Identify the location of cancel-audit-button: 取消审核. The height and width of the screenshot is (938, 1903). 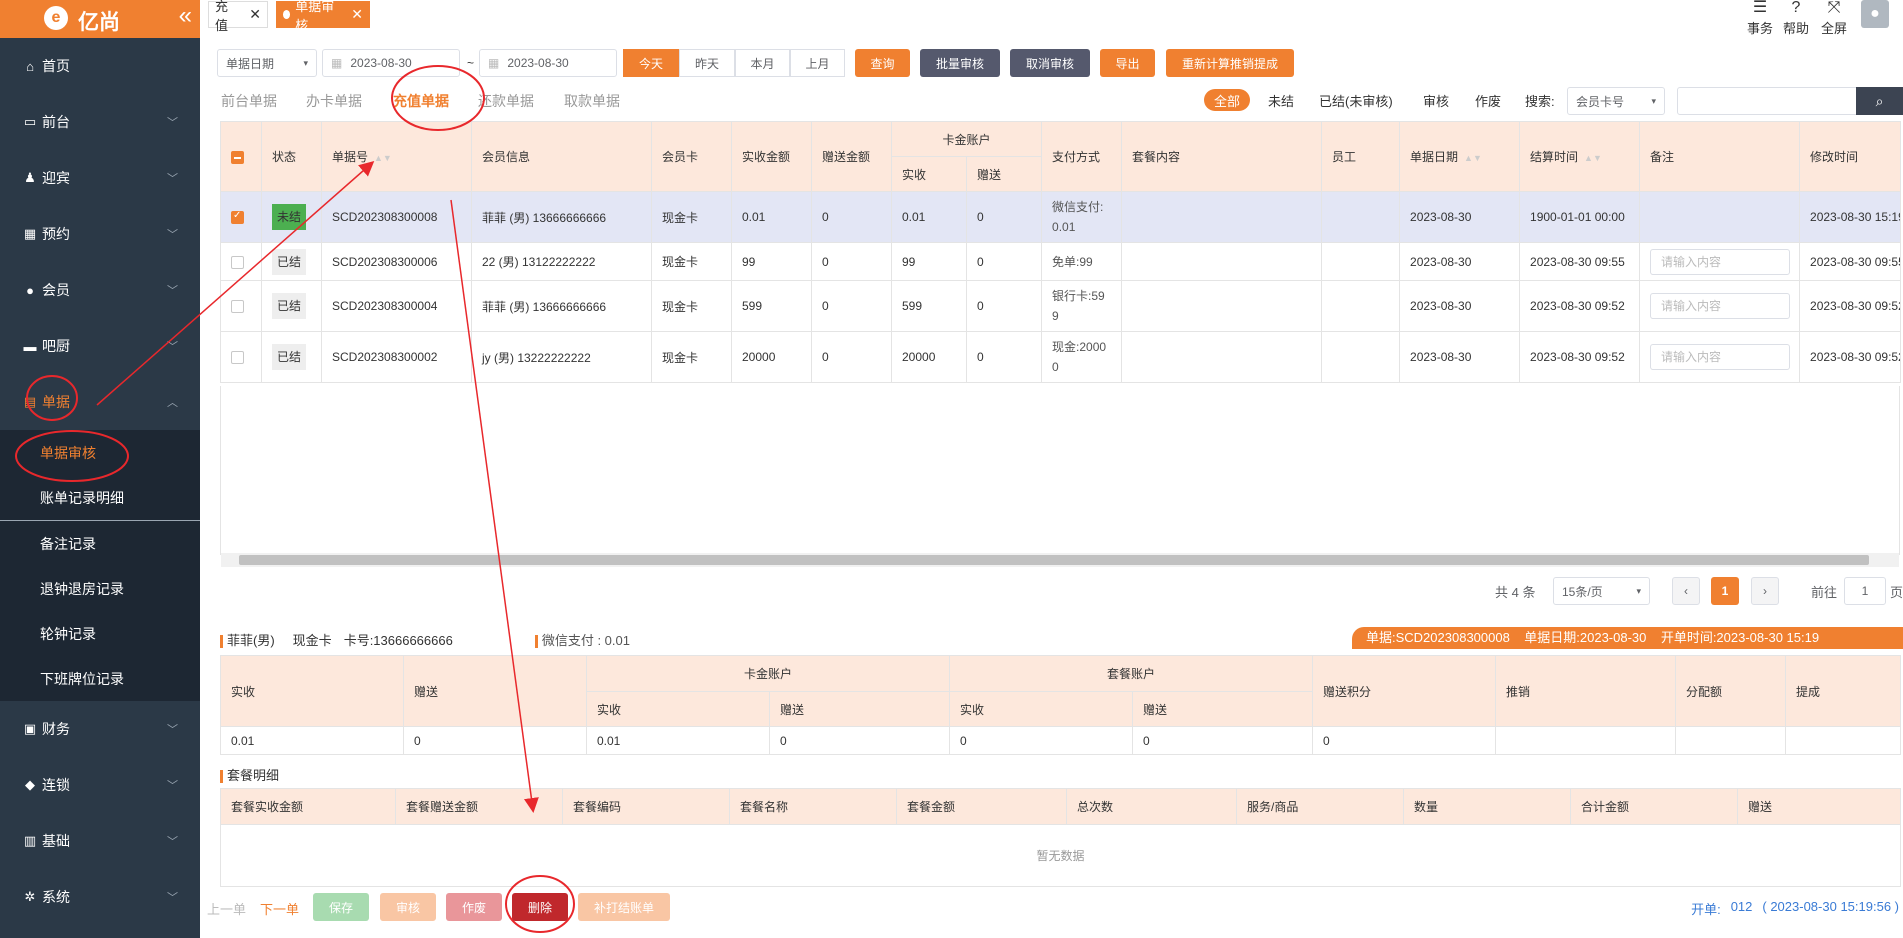
(1050, 63).